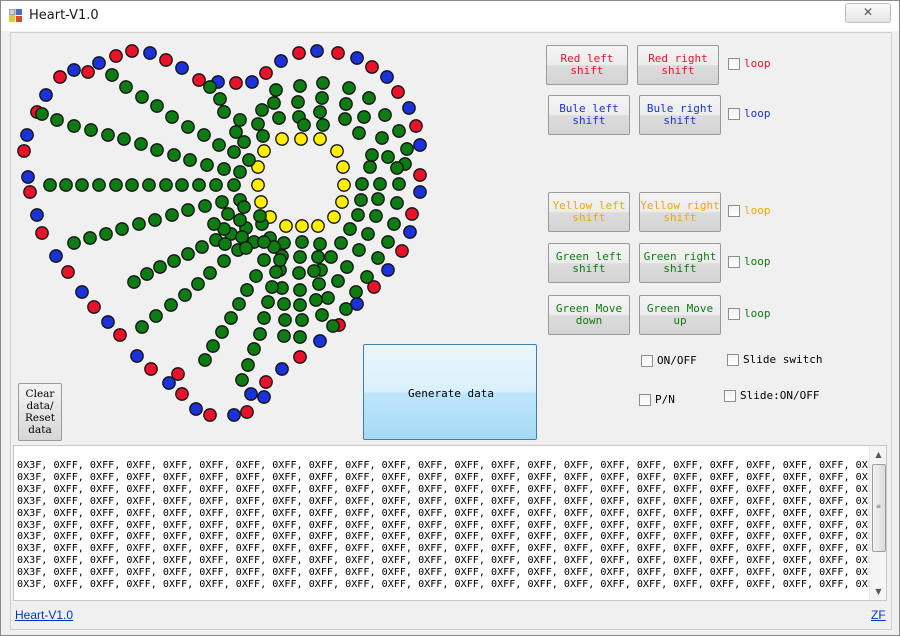 Image resolution: width=900 pixels, height=636 pixels. Describe the element at coordinates (589, 115) in the screenshot. I see `blue-left-shift-button: Bule left shift` at that location.